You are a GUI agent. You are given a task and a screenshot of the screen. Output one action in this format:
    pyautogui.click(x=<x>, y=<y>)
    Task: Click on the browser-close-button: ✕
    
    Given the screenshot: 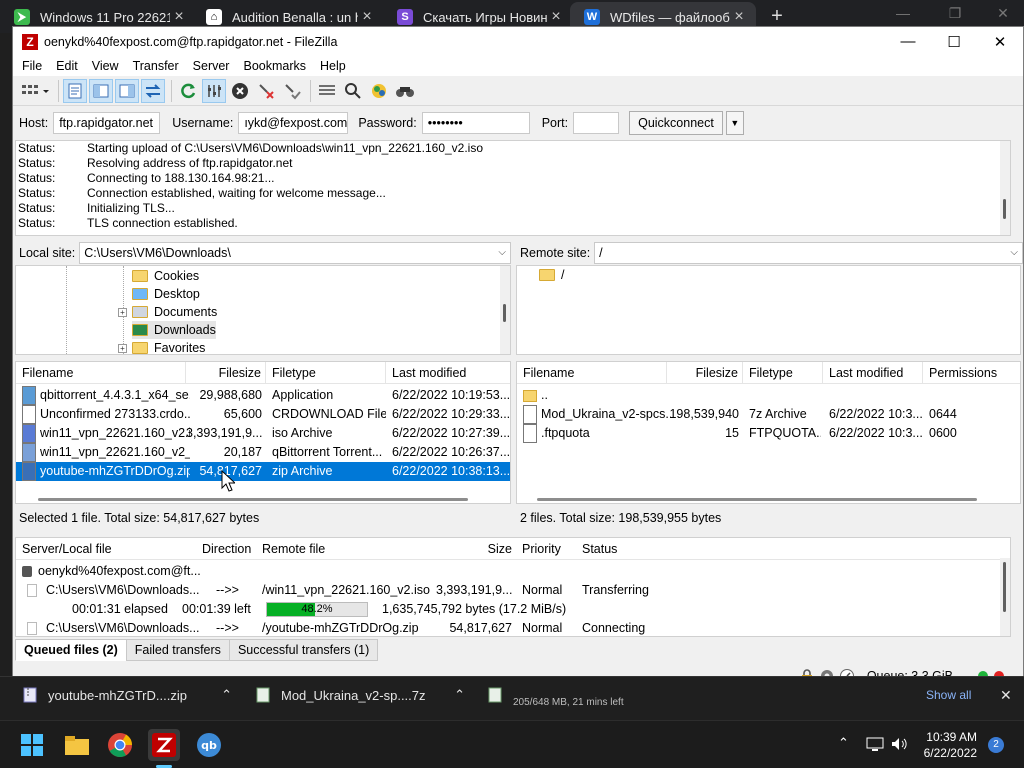 What is the action you would take?
    pyautogui.click(x=1003, y=13)
    